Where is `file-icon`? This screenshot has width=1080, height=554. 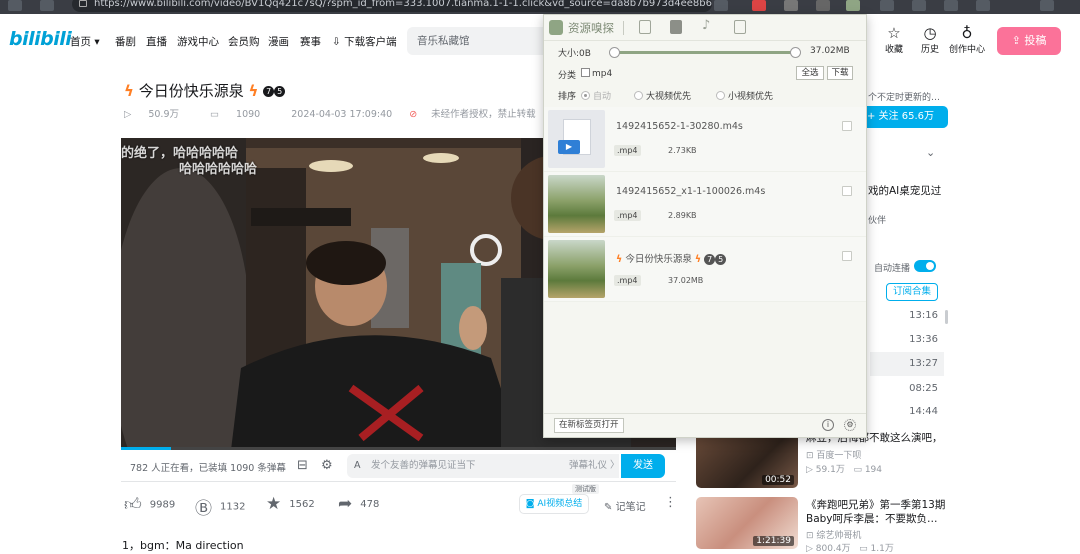
file-icon is located at coordinates (740, 27).